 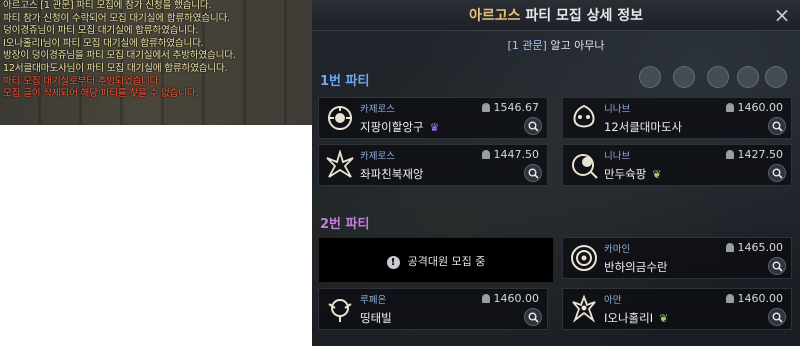 What do you see at coordinates (82, 81) in the screenshot?
I see `chat-line-error: 파티 모집 대기실로부터 추방되었습니다.` at bounding box center [82, 81].